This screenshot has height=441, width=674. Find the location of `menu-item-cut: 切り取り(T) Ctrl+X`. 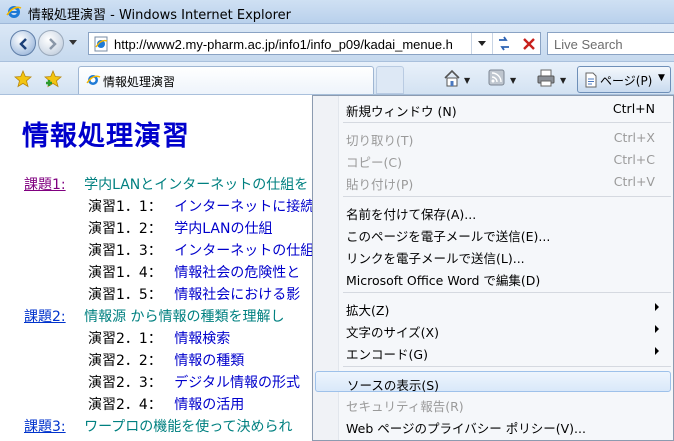

menu-item-cut: 切り取り(T) Ctrl+X is located at coordinates (493, 137).